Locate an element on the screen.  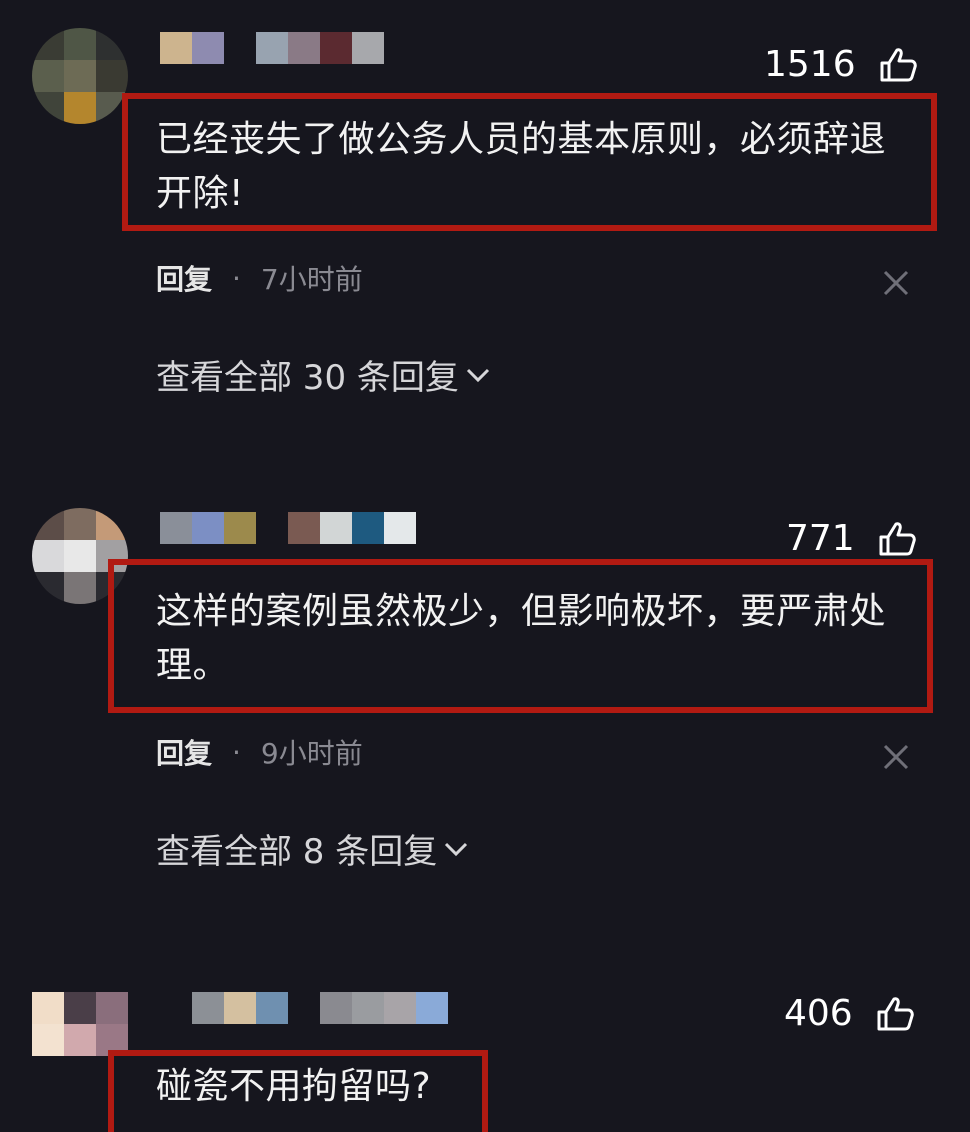
comment-text: 碰瓷不用拘留吗? is located at coordinates (294, 1086).